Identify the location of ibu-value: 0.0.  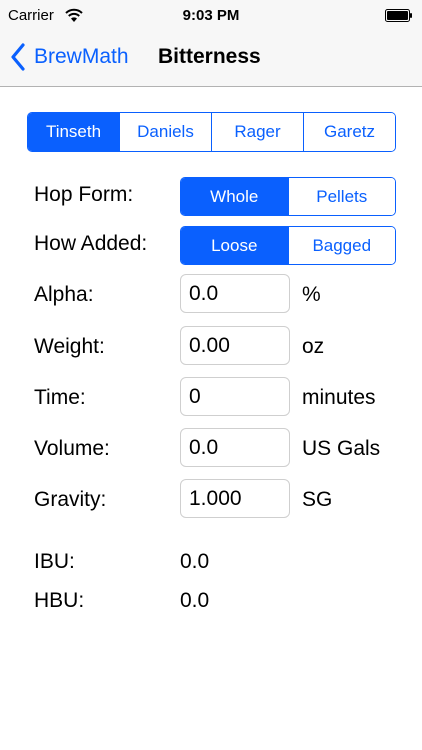
(195, 561).